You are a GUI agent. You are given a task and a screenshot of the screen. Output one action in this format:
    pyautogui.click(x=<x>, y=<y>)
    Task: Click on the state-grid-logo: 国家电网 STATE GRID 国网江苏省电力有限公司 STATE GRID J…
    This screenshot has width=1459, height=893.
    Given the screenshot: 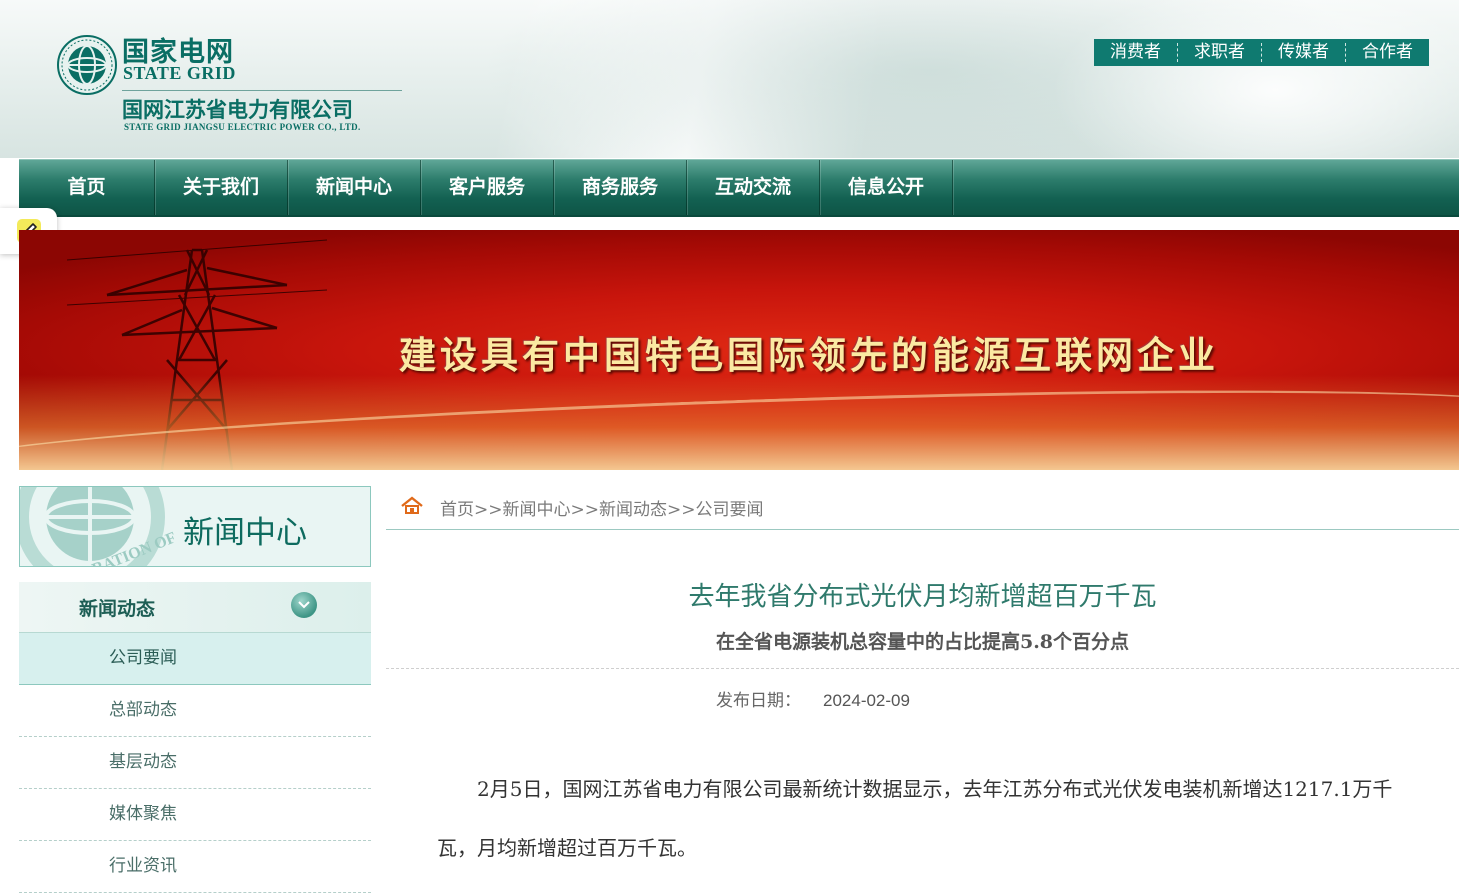 What is the action you would take?
    pyautogui.click(x=236, y=85)
    